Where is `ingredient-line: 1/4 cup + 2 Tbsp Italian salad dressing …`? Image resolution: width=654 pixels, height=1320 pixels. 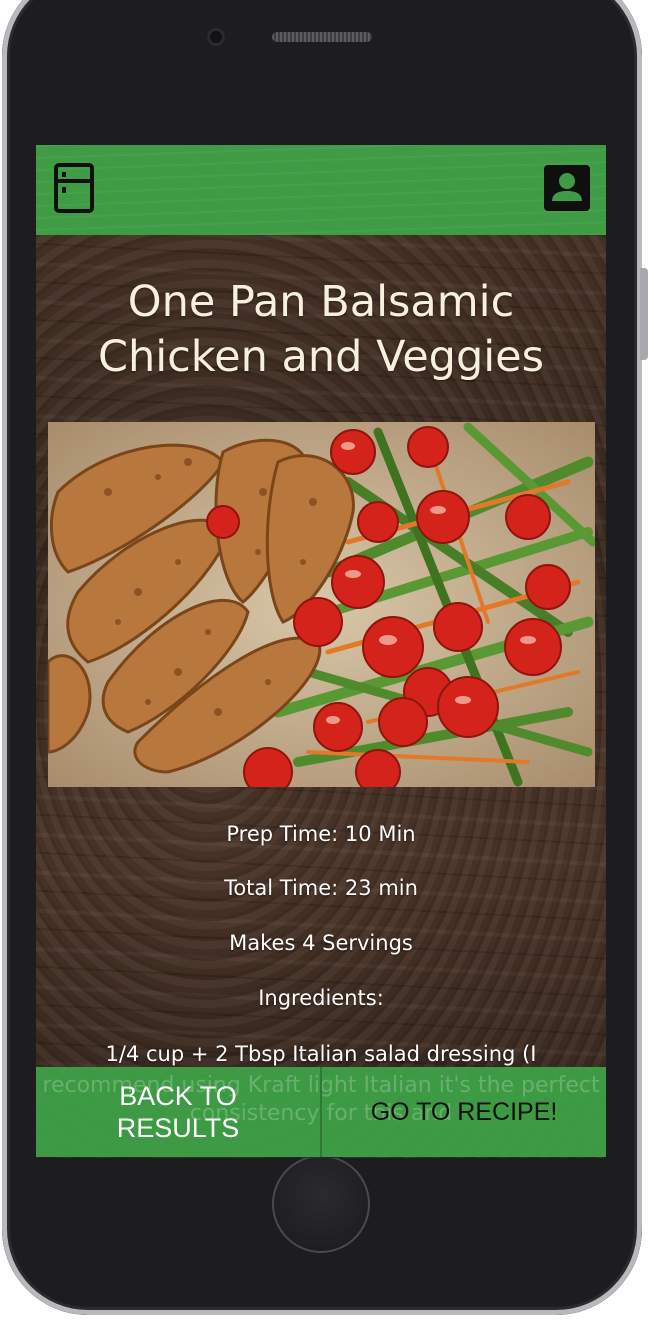 ingredient-line: 1/4 cup + 2 Tbsp Italian salad dressing … is located at coordinates (321, 1054).